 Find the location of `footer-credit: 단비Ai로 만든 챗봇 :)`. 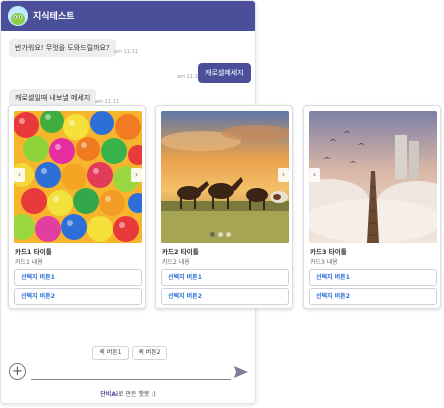

footer-credit: 단비Ai로 만든 챗봇 :) is located at coordinates (128, 393).